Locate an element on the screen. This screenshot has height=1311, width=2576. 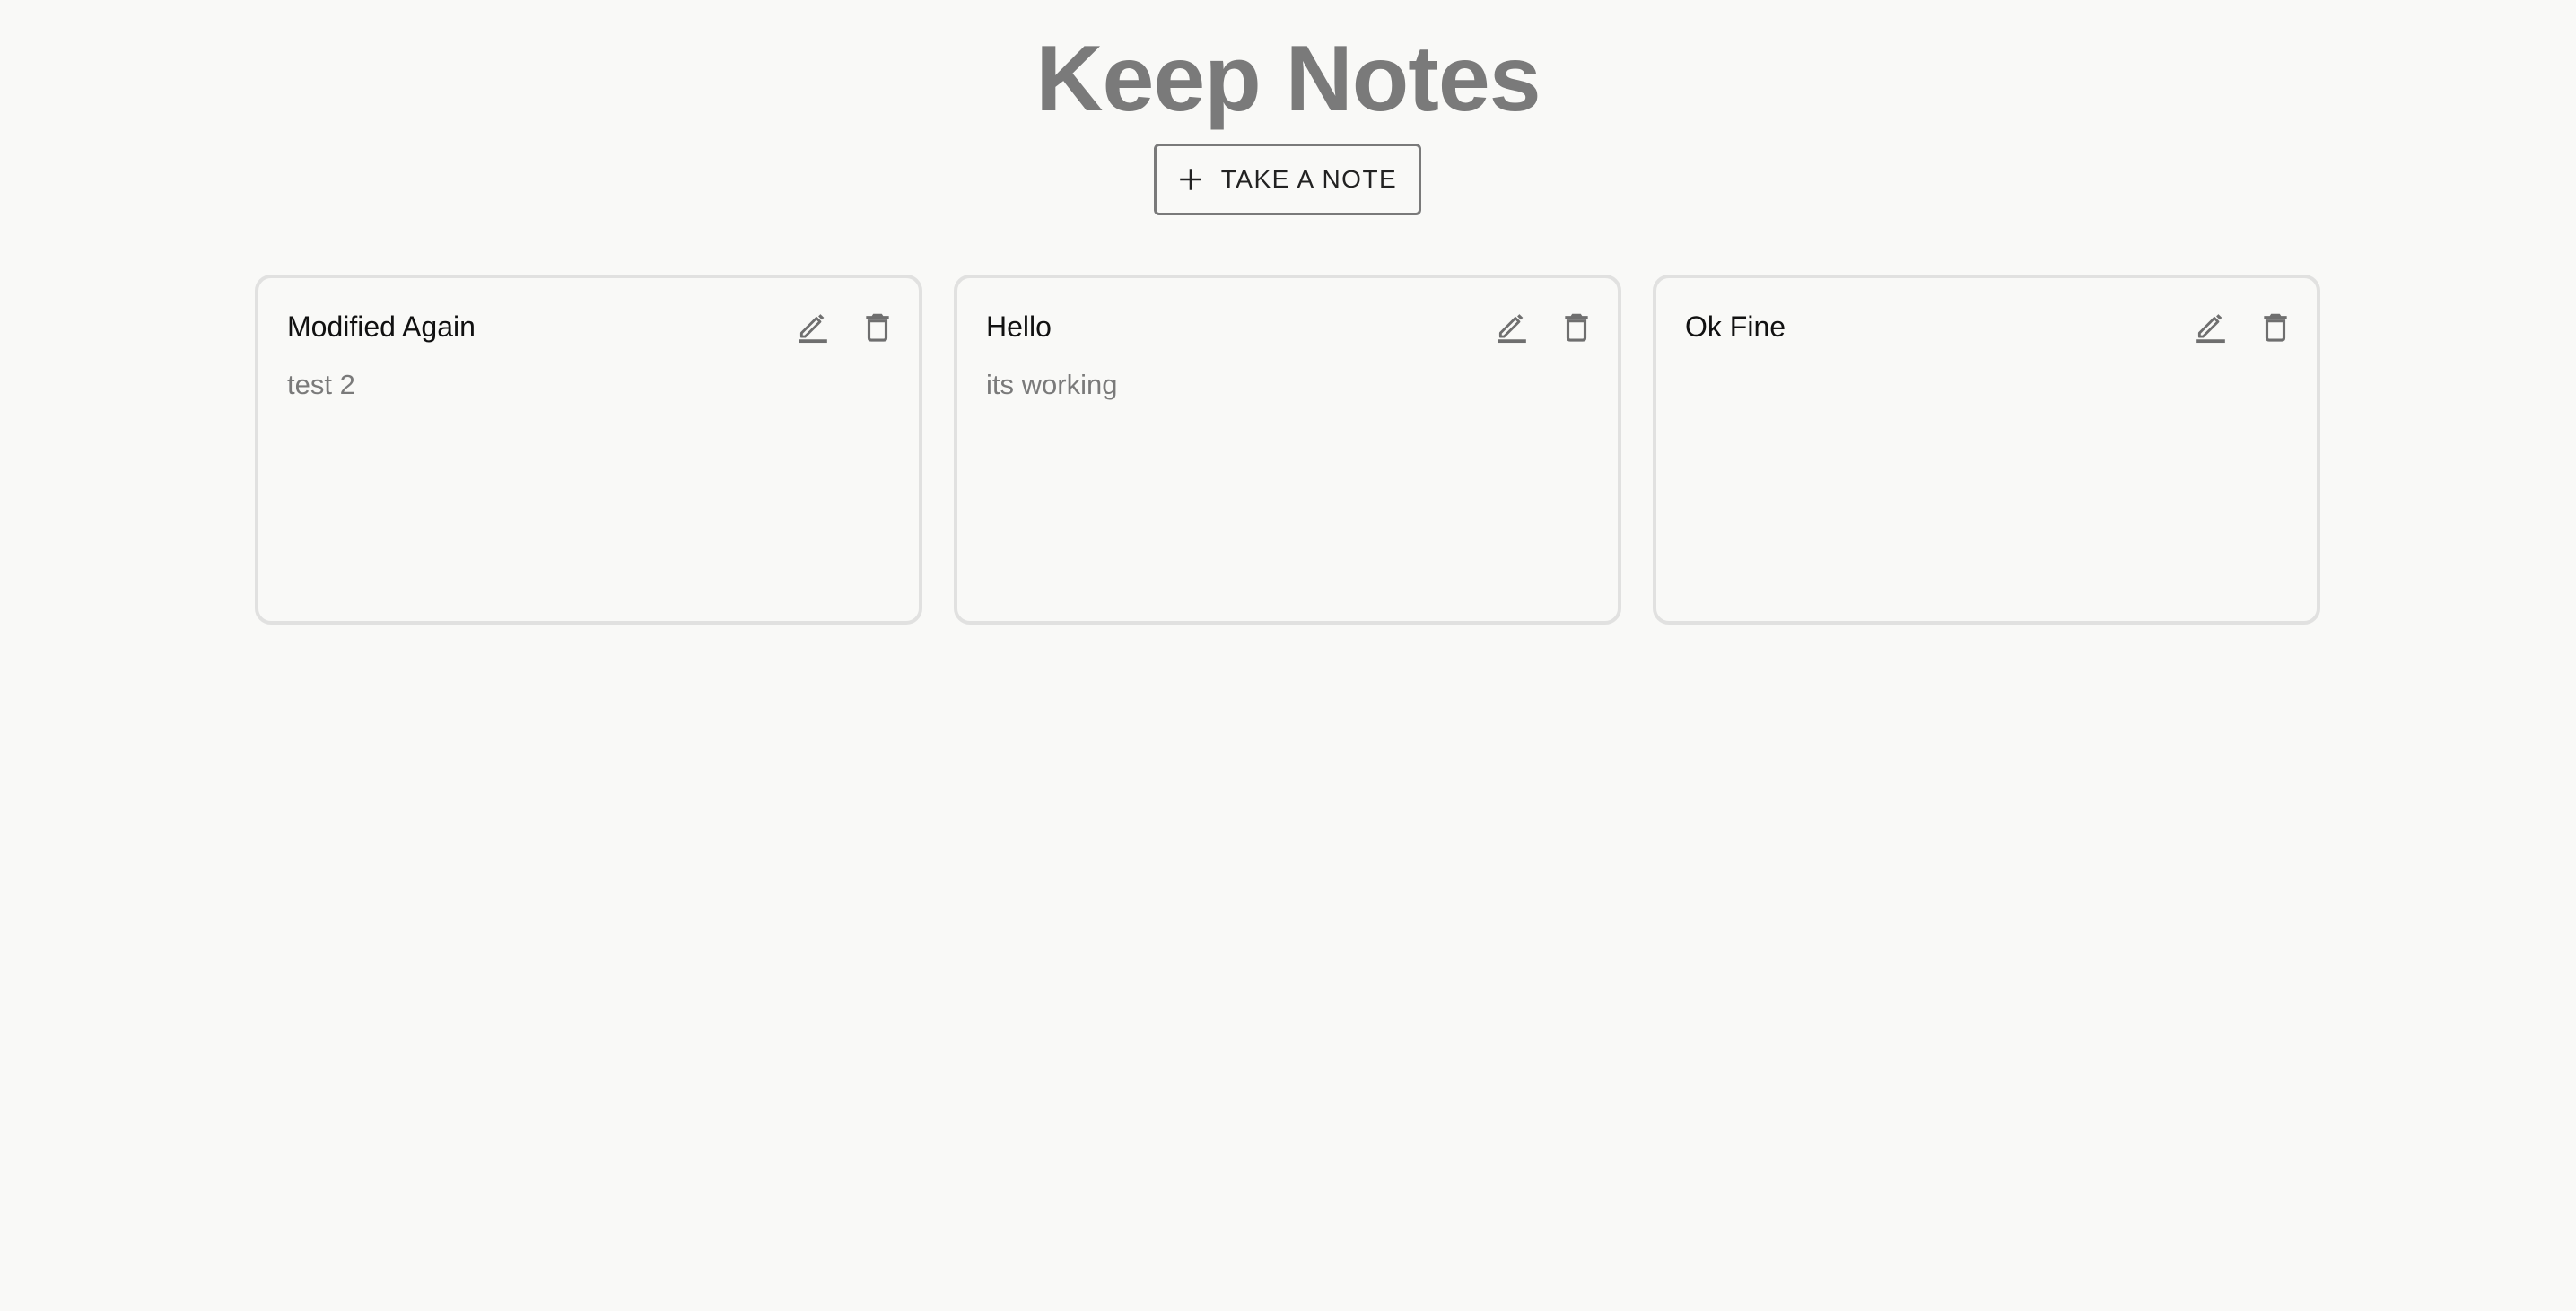
note-title: Ok Fine is located at coordinates (1736, 326).